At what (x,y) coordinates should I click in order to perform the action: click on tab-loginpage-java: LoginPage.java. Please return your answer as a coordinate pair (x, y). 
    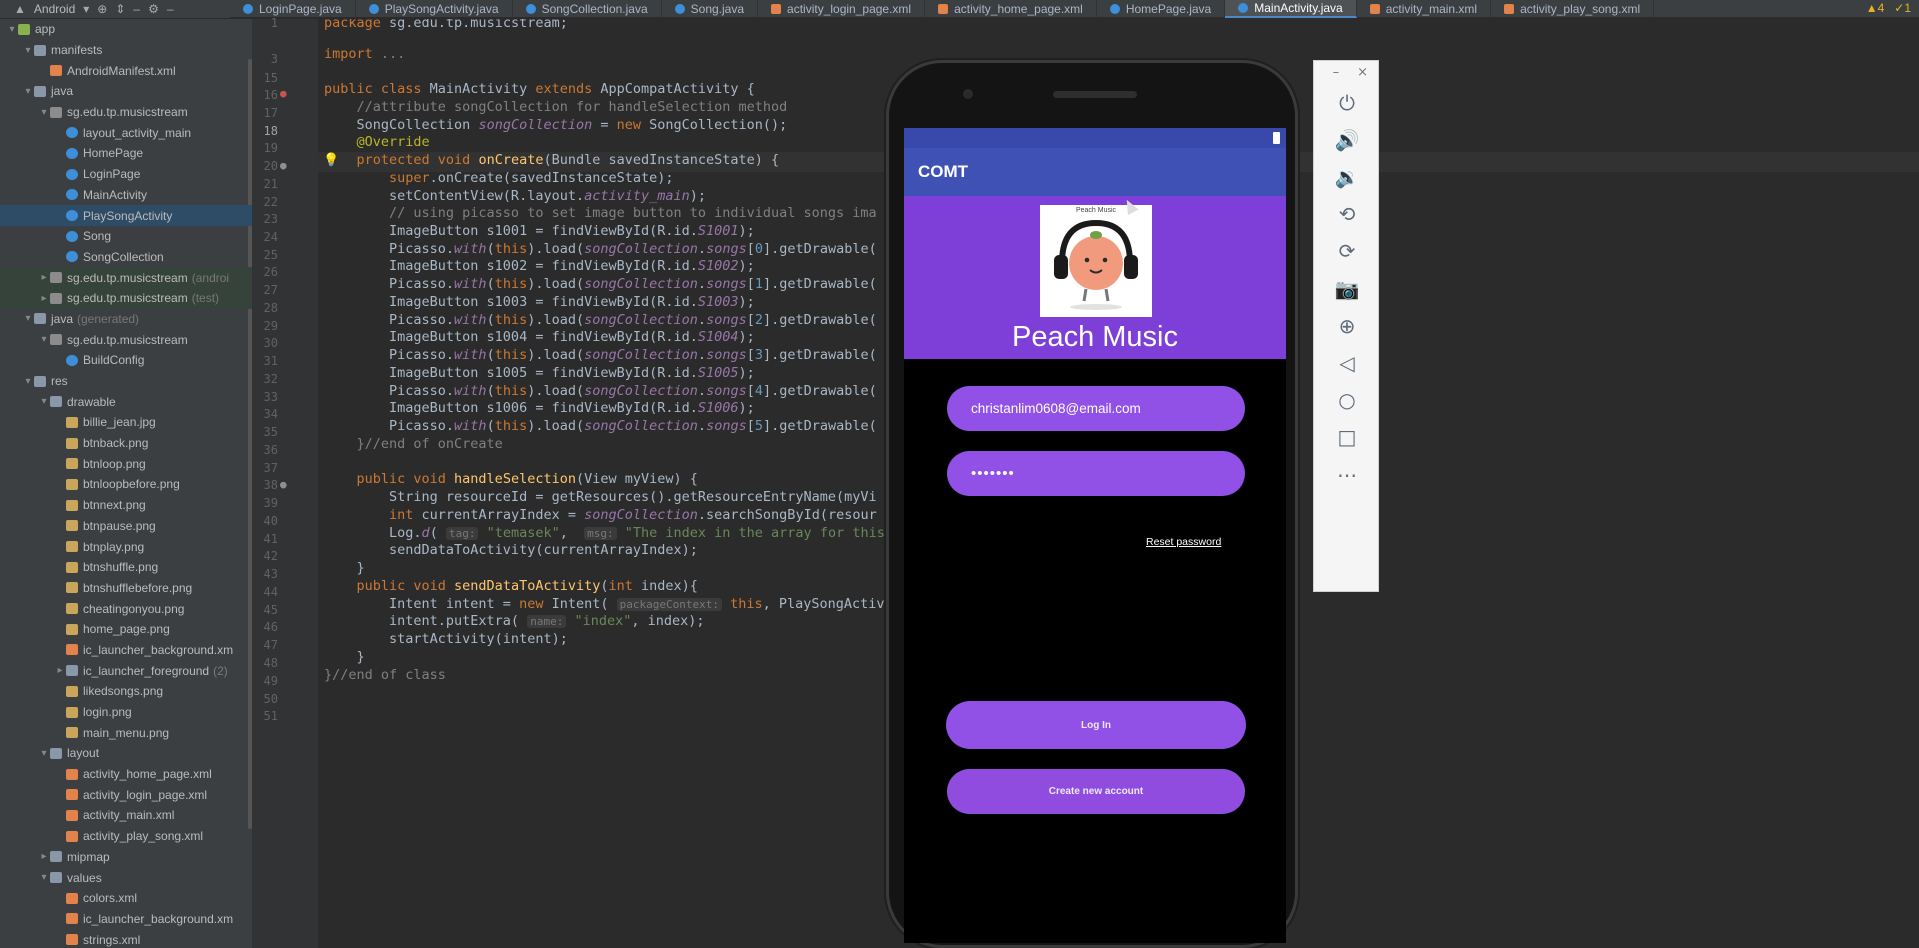
    Looking at the image, I should click on (293, 9).